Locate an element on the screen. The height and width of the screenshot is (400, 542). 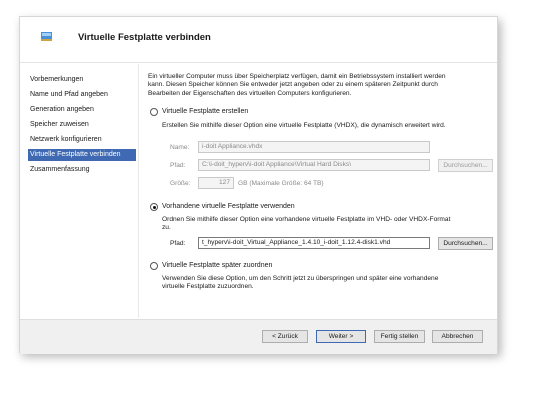
description-line: virtuelle Festplatte zuzuordnen. is located at coordinates (208, 287).